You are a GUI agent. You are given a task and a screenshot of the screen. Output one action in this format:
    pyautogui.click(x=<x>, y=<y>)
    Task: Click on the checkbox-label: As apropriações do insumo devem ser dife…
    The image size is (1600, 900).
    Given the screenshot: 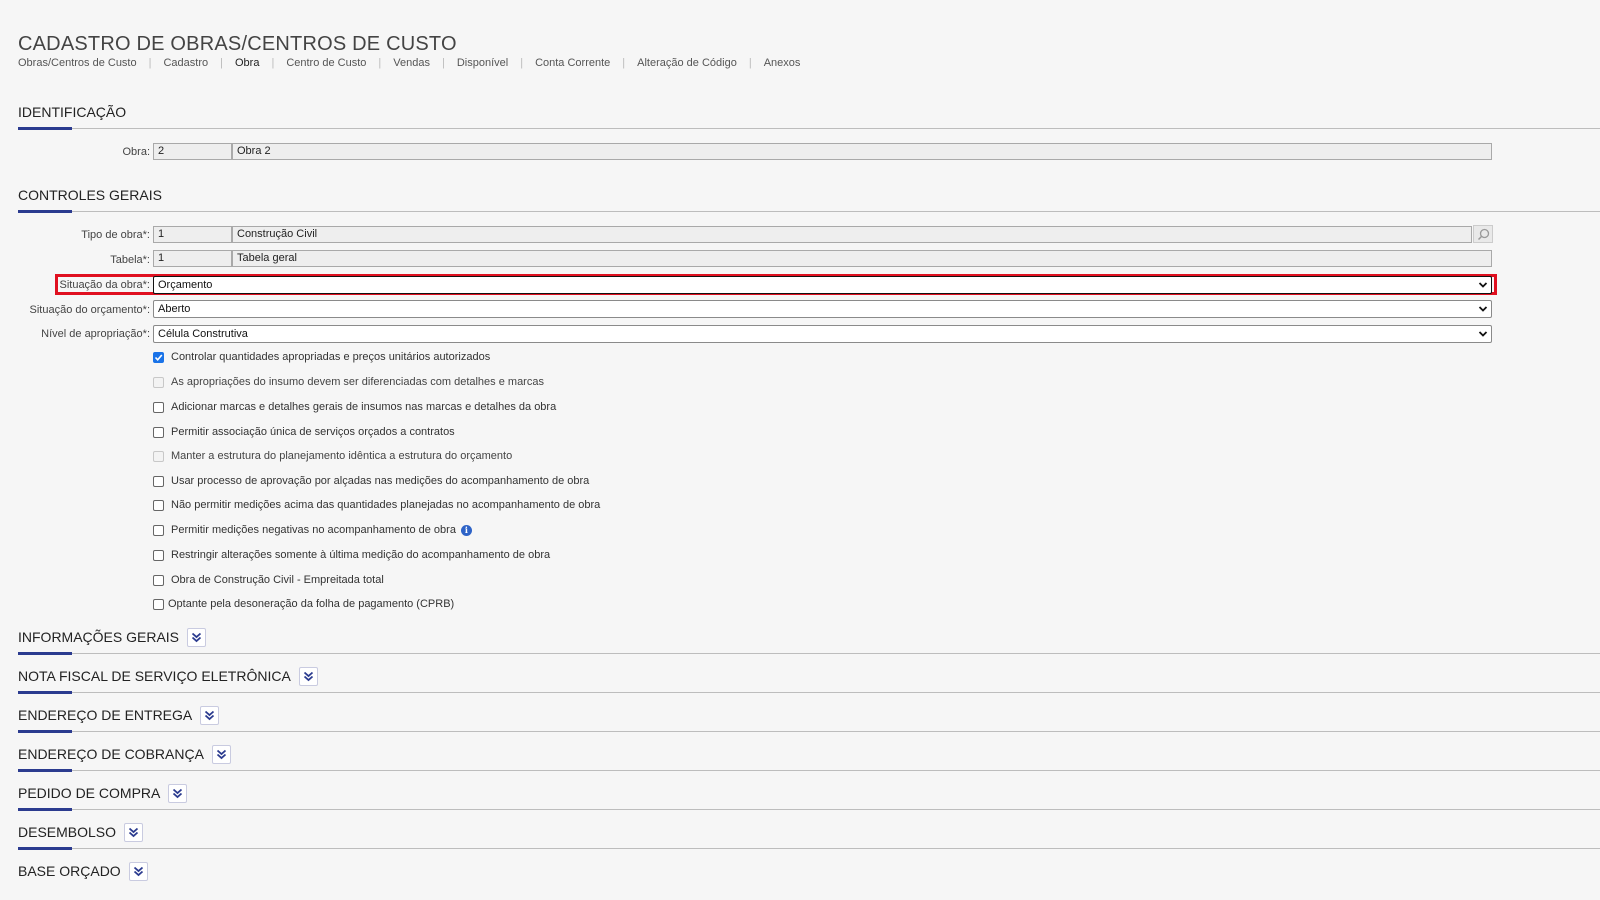 What is the action you would take?
    pyautogui.click(x=357, y=382)
    